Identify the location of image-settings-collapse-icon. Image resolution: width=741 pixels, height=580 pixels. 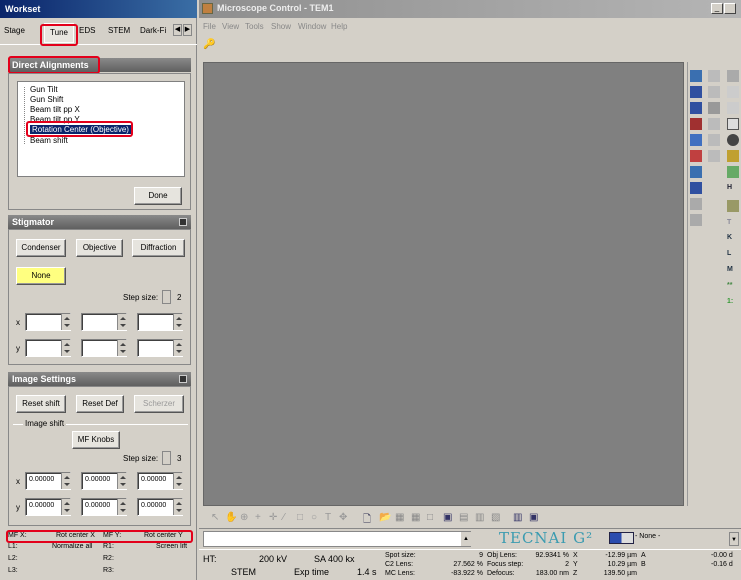
(183, 379).